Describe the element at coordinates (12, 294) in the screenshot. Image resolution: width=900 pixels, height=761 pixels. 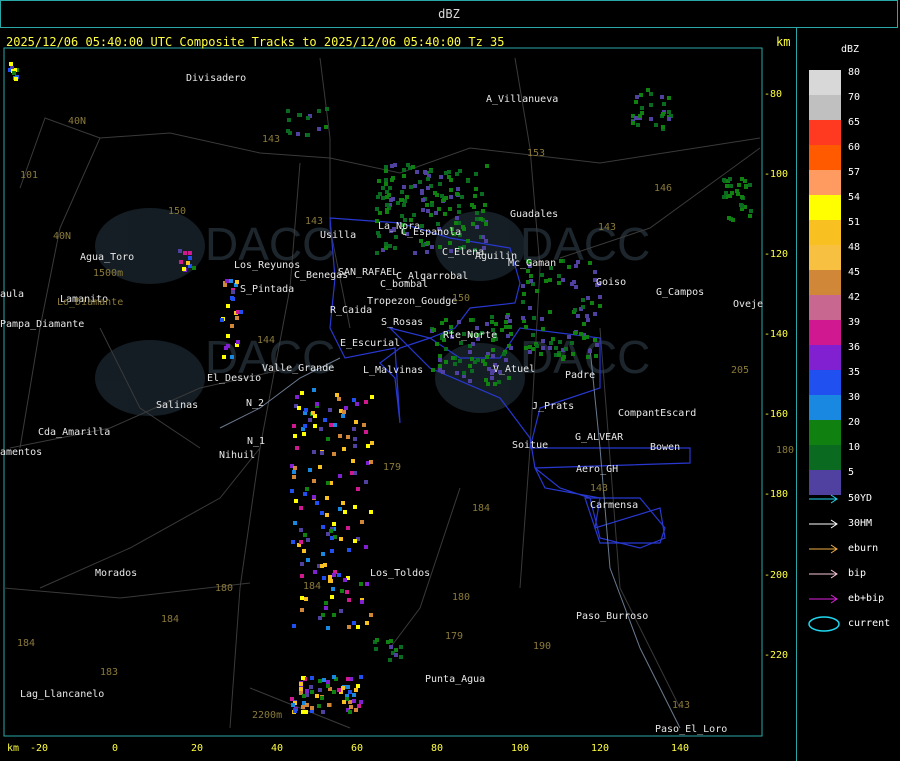
I see `place-label: aula` at that location.